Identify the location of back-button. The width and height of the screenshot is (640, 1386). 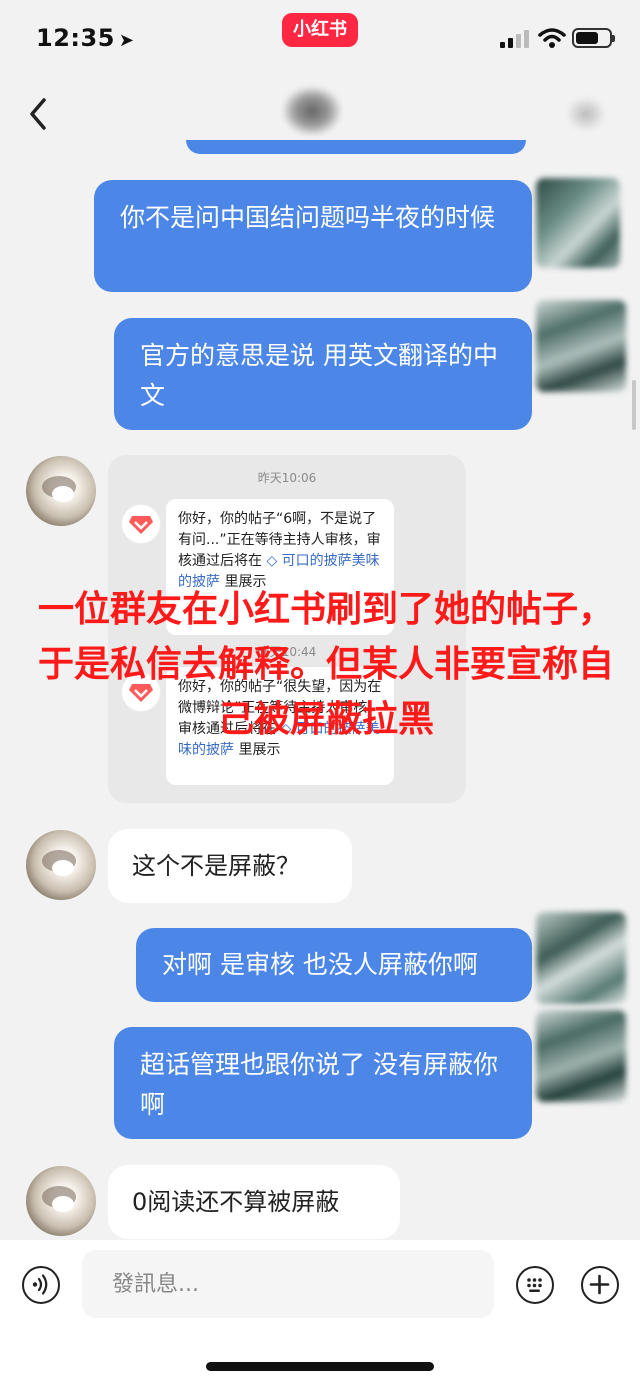
(39, 114).